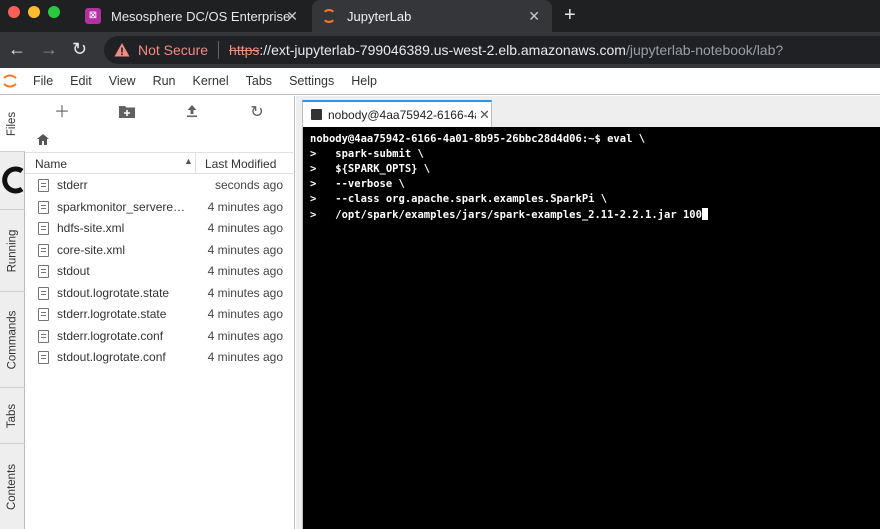 This screenshot has width=880, height=529. Describe the element at coordinates (123, 206) in the screenshot. I see `file-name: sparkmonitor_serverextension.log` at that location.